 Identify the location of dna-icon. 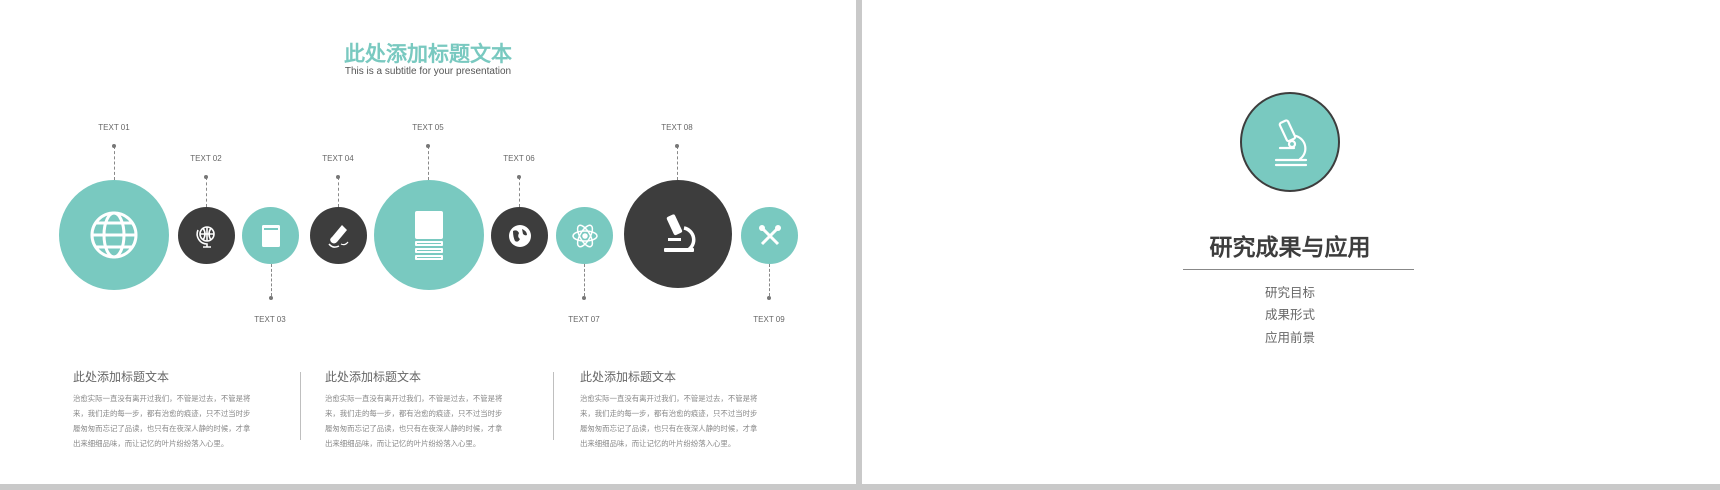
(769, 234).